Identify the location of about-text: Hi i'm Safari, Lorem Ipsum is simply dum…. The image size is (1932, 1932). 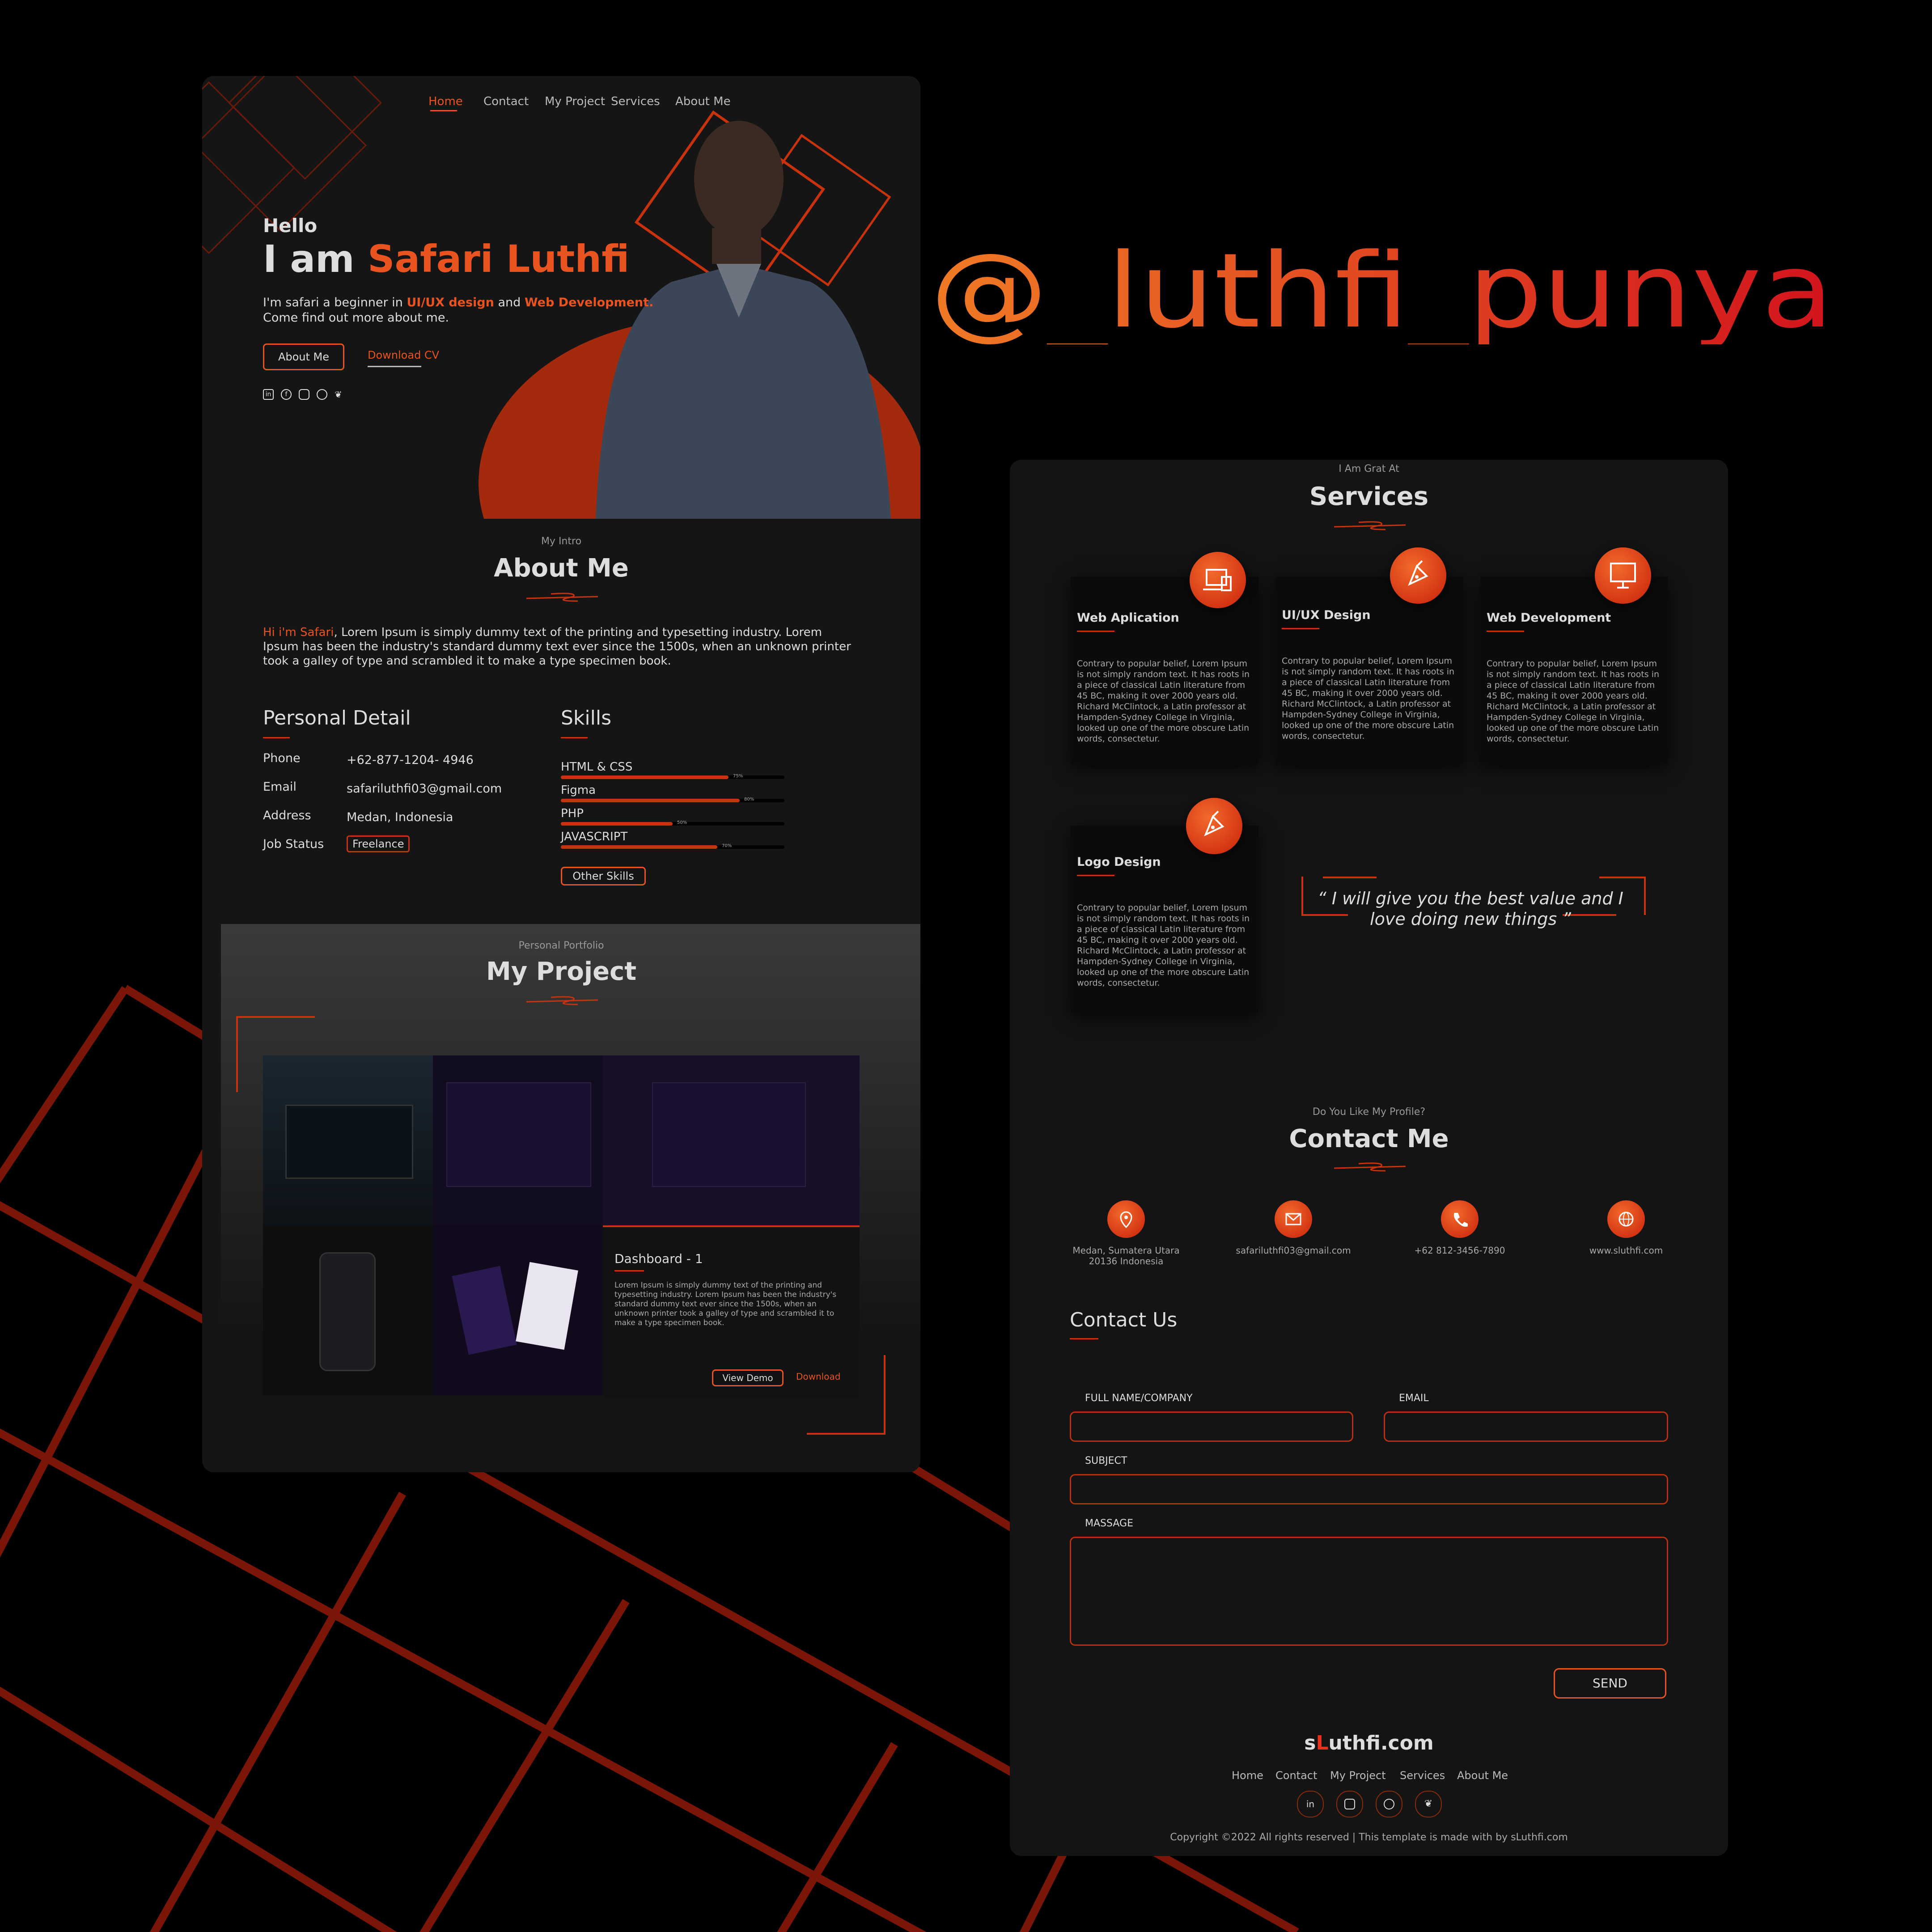
(560, 646).